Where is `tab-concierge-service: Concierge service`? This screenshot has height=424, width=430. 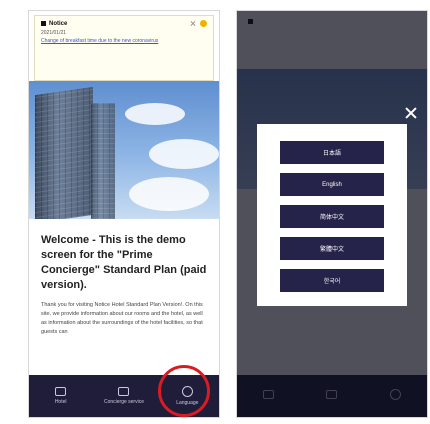 tab-concierge-service: Concierge service is located at coordinates (124, 396).